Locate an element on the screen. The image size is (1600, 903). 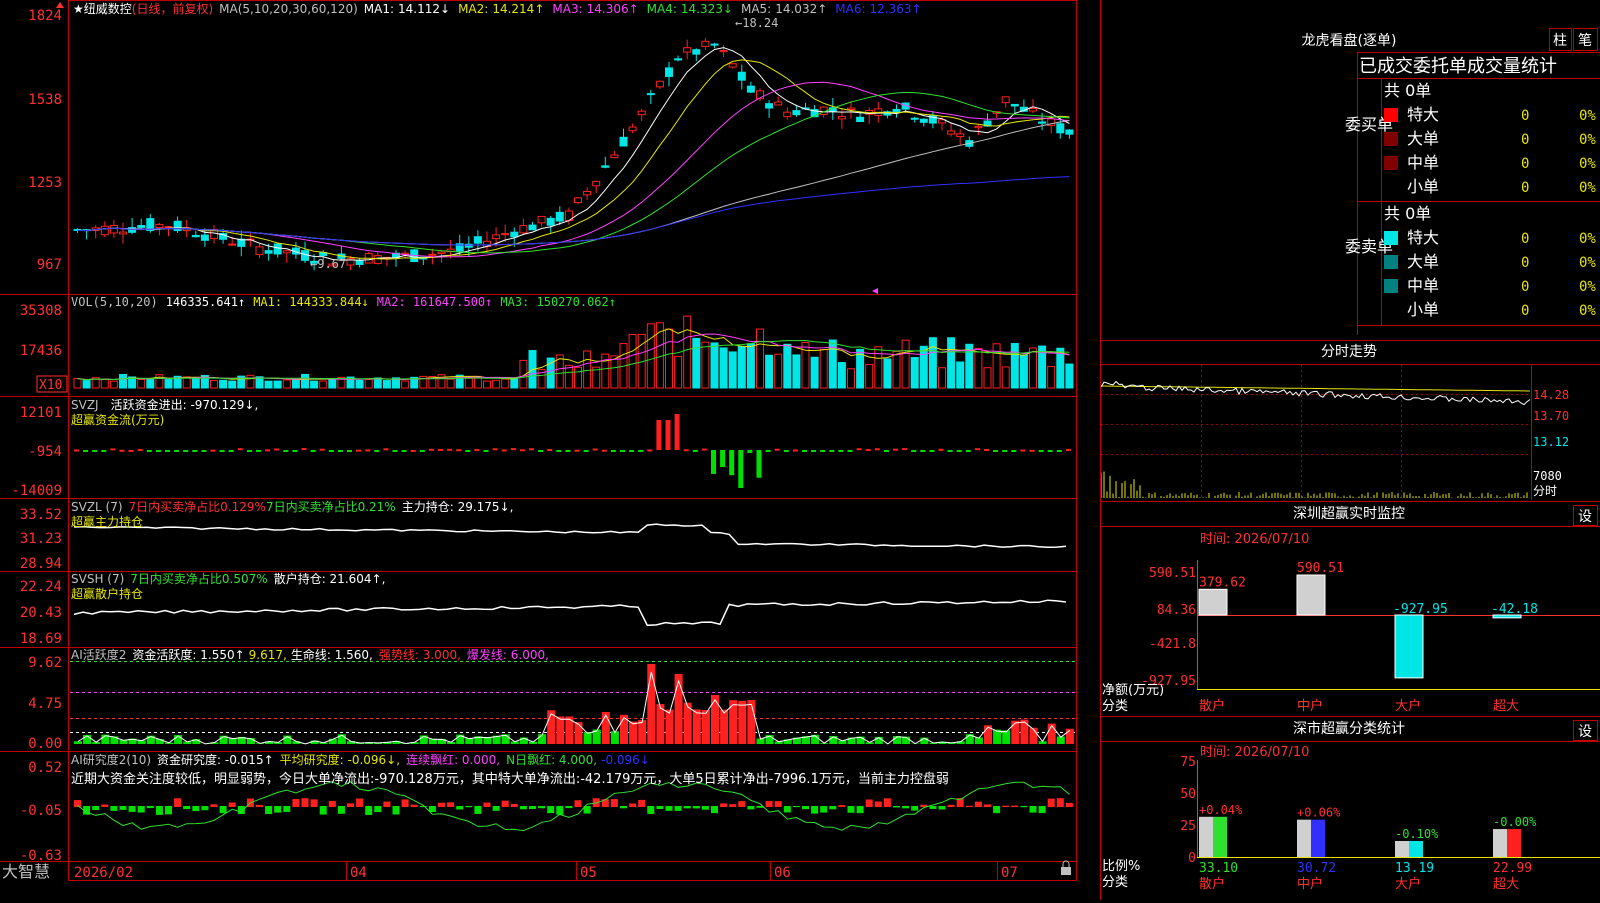
intraday-panel: 分时走势 14.28 13.70 13.12 7080 分时 is located at coordinates (1350, 421).